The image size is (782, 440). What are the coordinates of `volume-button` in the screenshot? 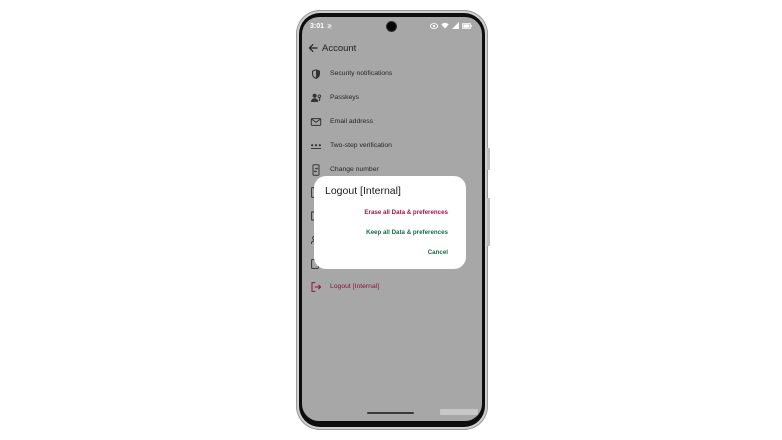 It's located at (488, 159).